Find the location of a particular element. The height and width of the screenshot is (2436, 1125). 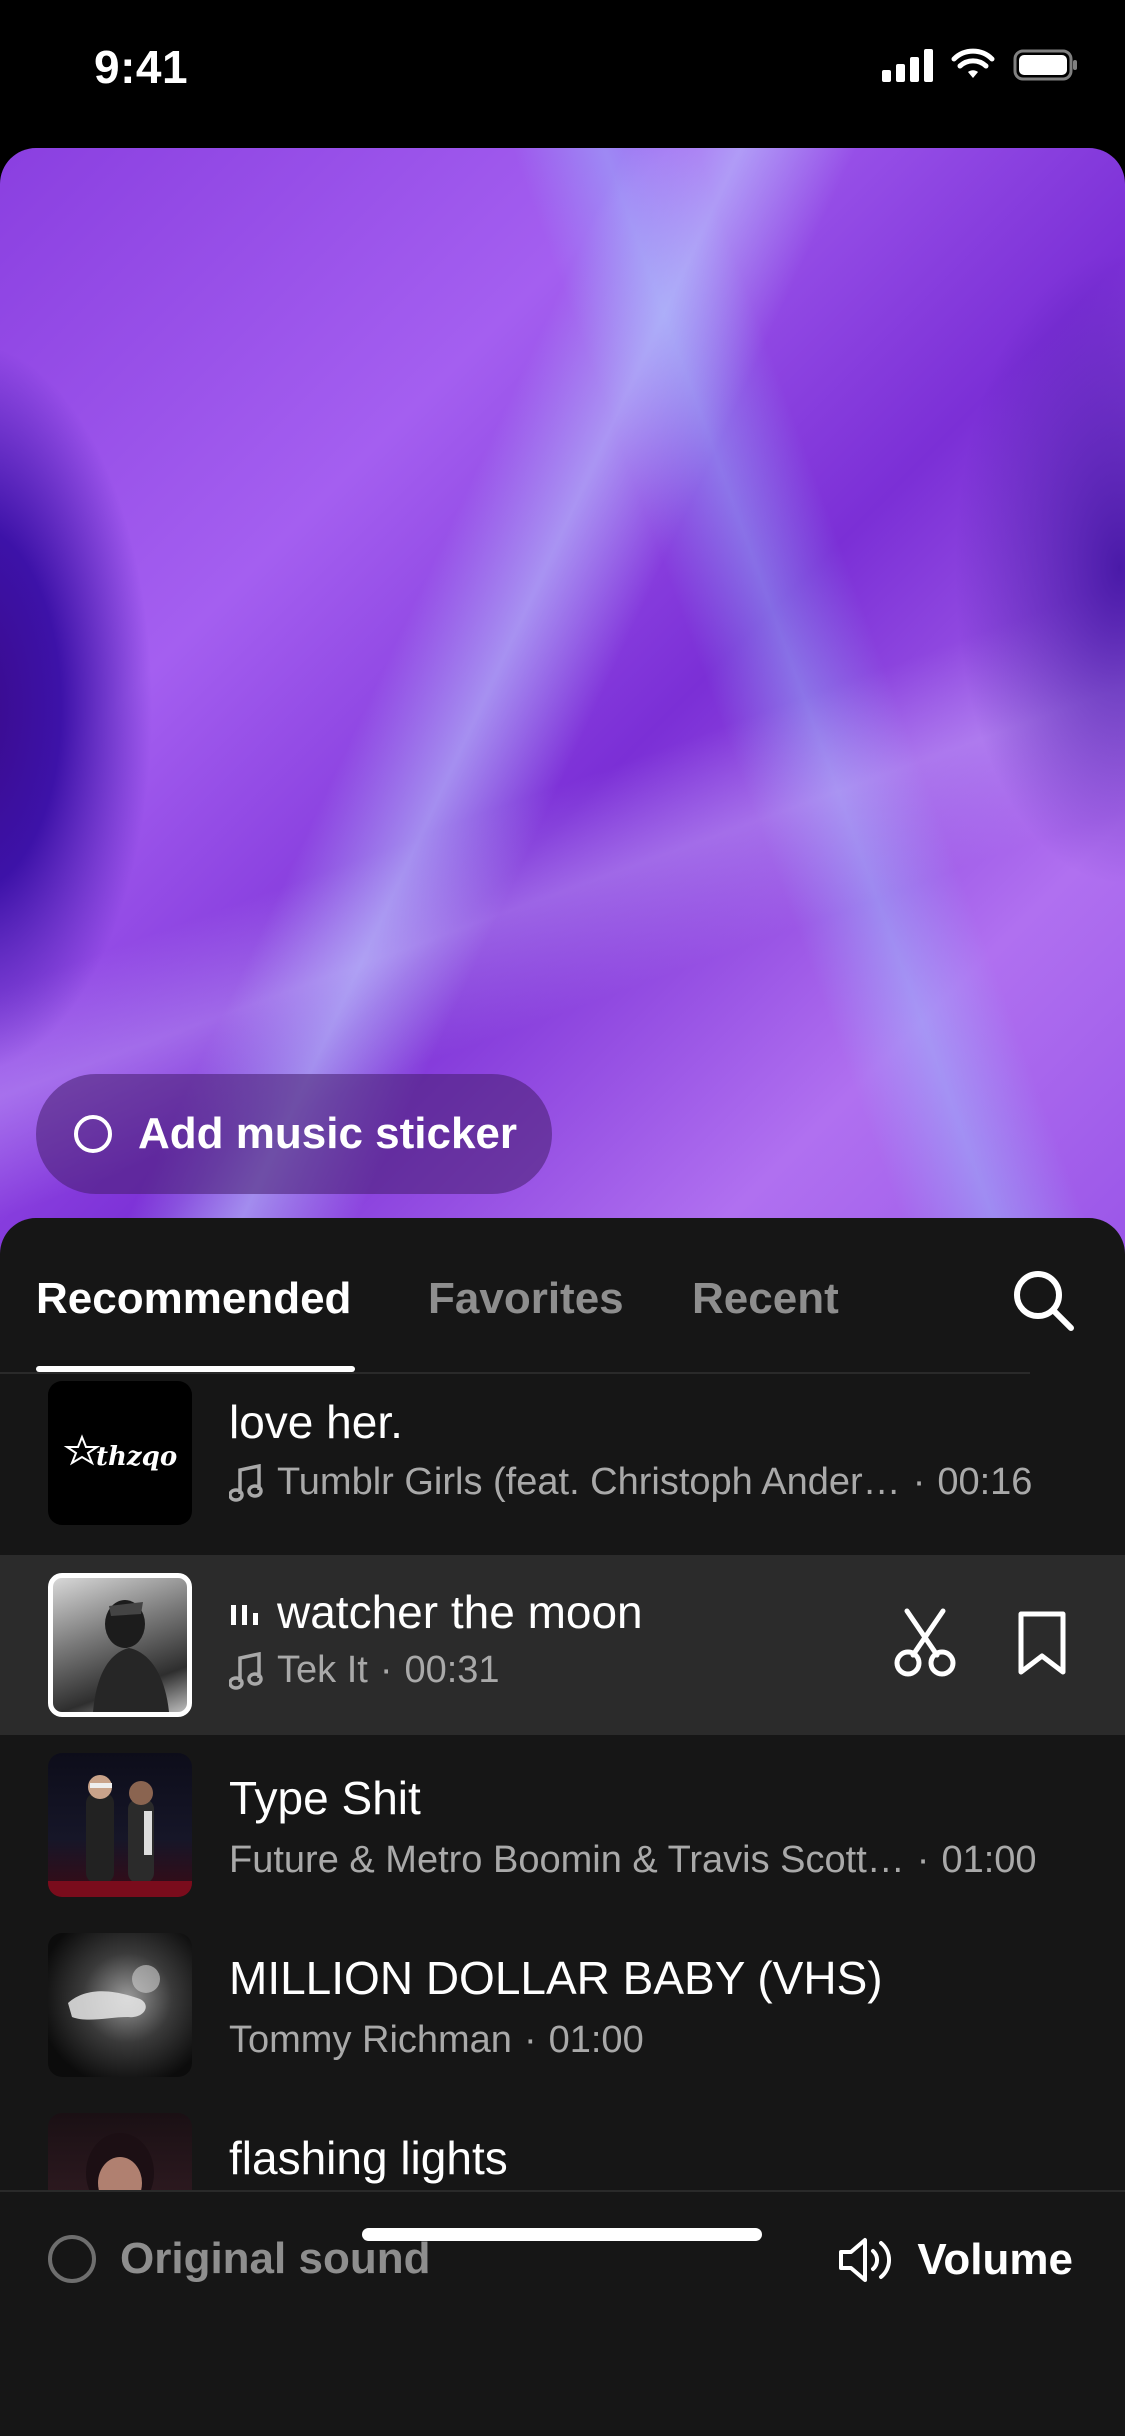

song-title-wrap: watcher the moon is located at coordinates (436, 1612).